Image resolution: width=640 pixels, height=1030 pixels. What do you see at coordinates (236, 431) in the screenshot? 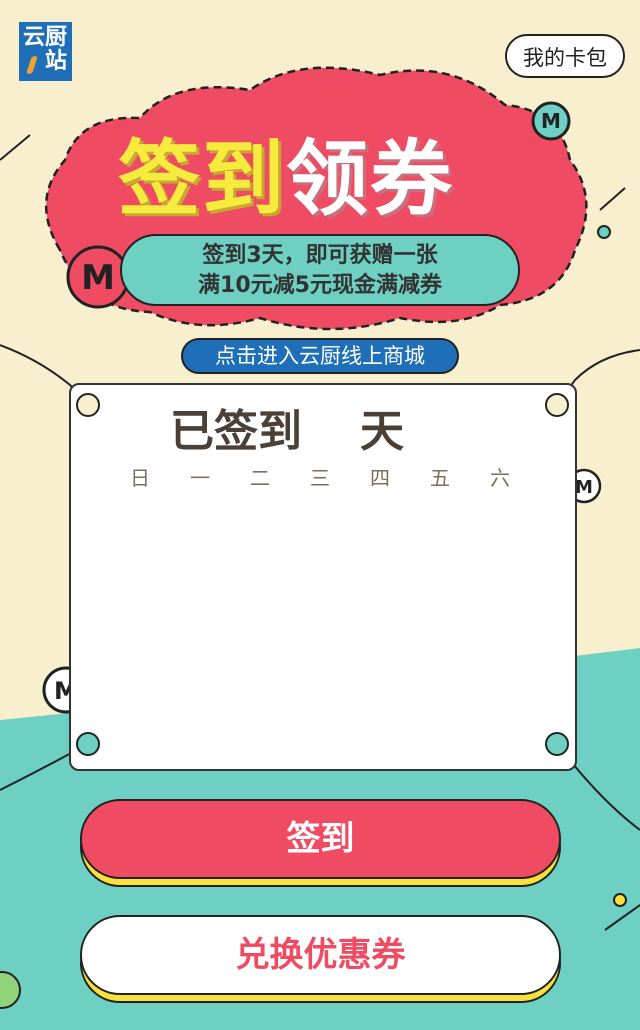
I see `signed-prefix: 已签到` at bounding box center [236, 431].